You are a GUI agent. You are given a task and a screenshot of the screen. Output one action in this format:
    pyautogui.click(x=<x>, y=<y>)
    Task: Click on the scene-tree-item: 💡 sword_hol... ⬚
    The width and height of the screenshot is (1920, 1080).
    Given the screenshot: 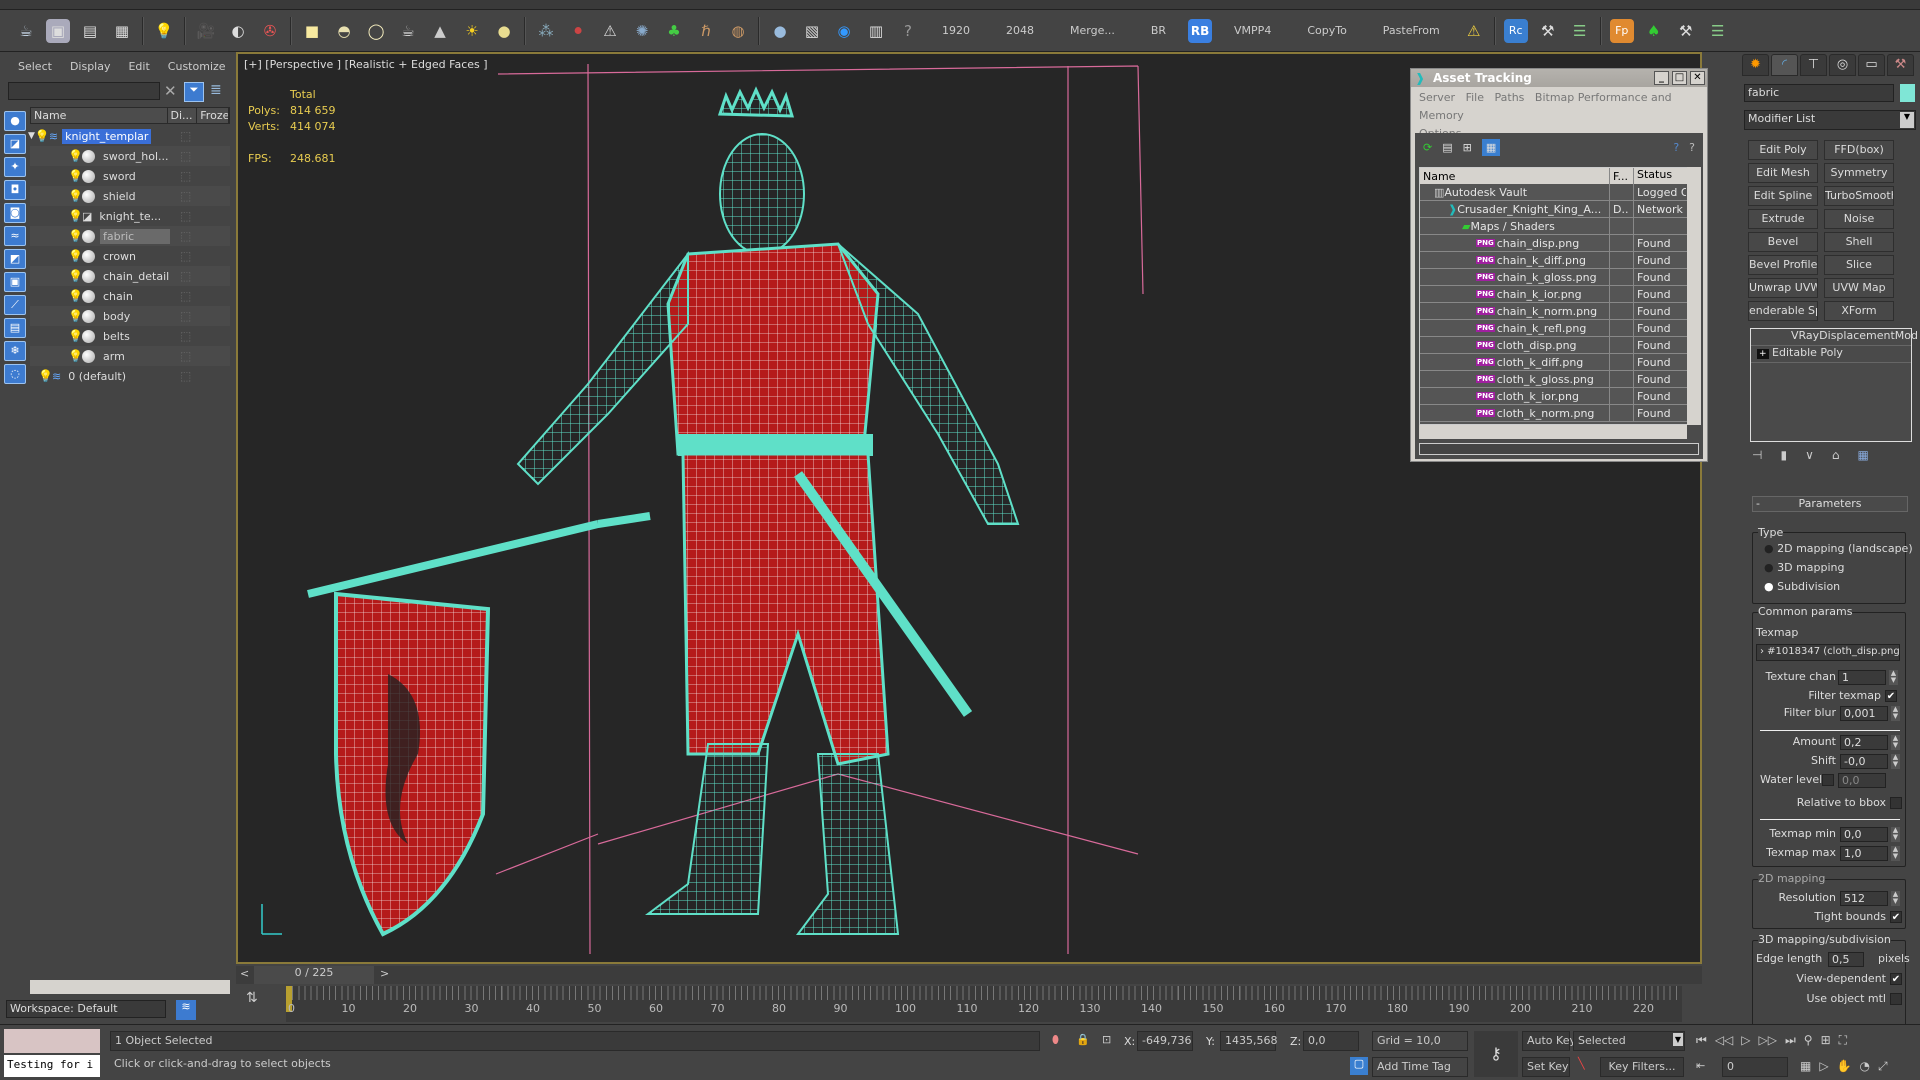 What is the action you would take?
    pyautogui.click(x=130, y=156)
    